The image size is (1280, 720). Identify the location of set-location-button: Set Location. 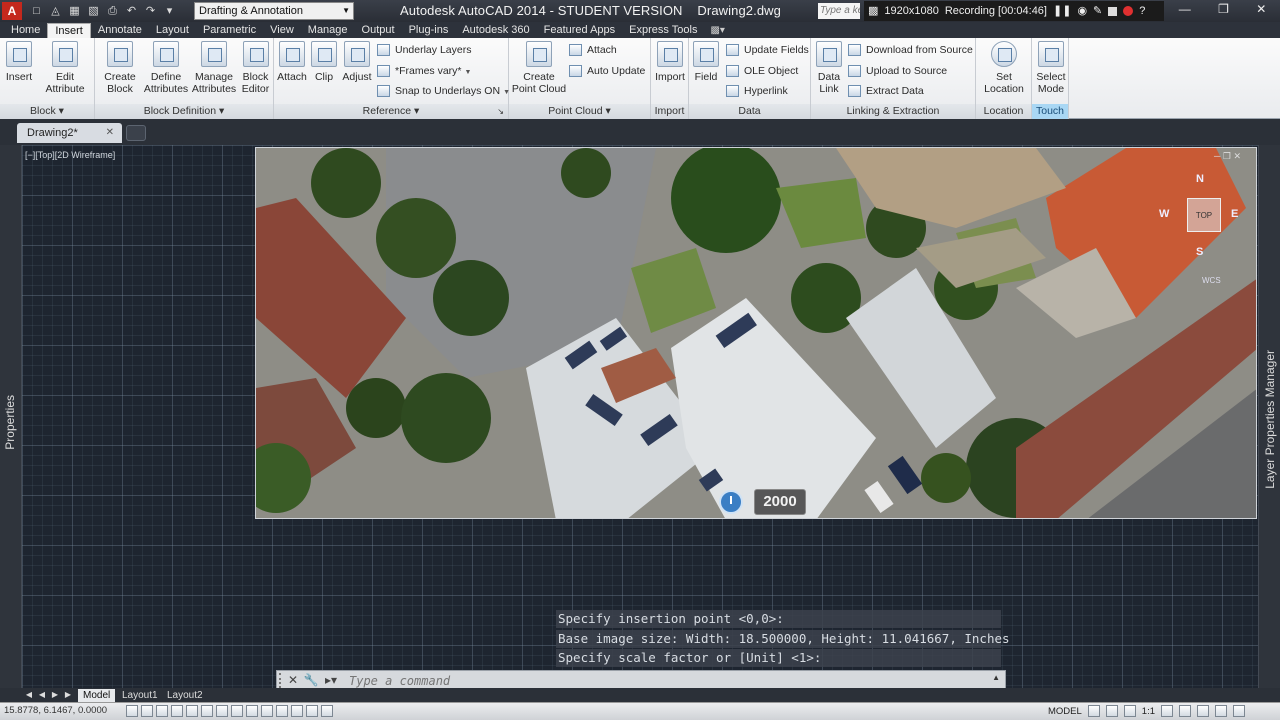
(1004, 68).